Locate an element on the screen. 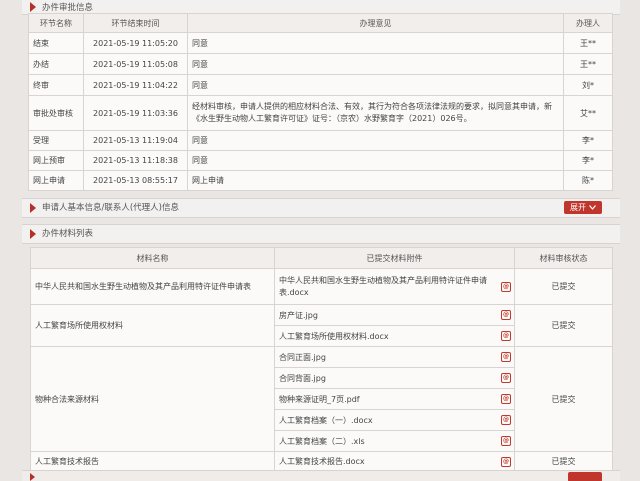  time-cell: 2021-05-13 11:18:38 is located at coordinates (135, 160).